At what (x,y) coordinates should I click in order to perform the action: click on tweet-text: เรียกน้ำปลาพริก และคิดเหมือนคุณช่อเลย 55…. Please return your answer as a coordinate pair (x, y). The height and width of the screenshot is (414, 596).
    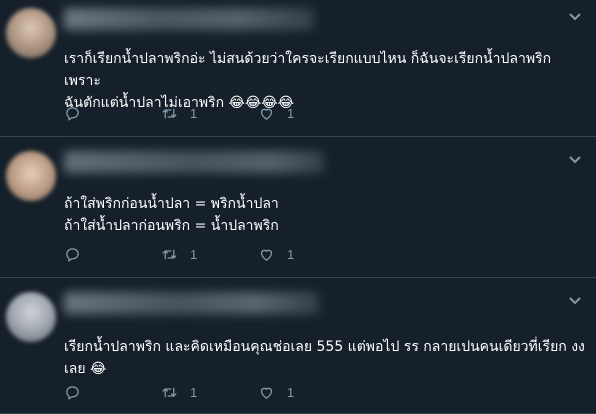
    Looking at the image, I should click on (324, 358).